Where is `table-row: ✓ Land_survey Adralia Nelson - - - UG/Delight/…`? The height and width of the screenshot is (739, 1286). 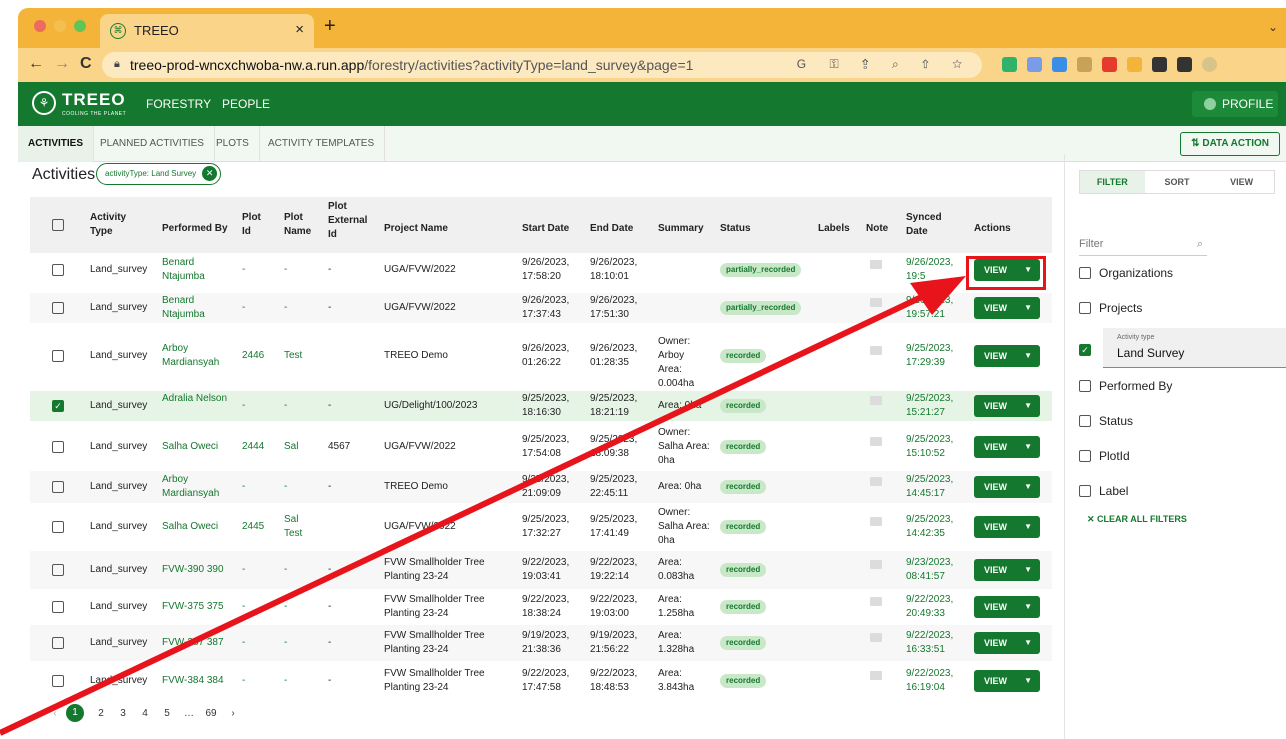 table-row: ✓ Land_survey Adralia Nelson - - - UG/Delight/… is located at coordinates (541, 406).